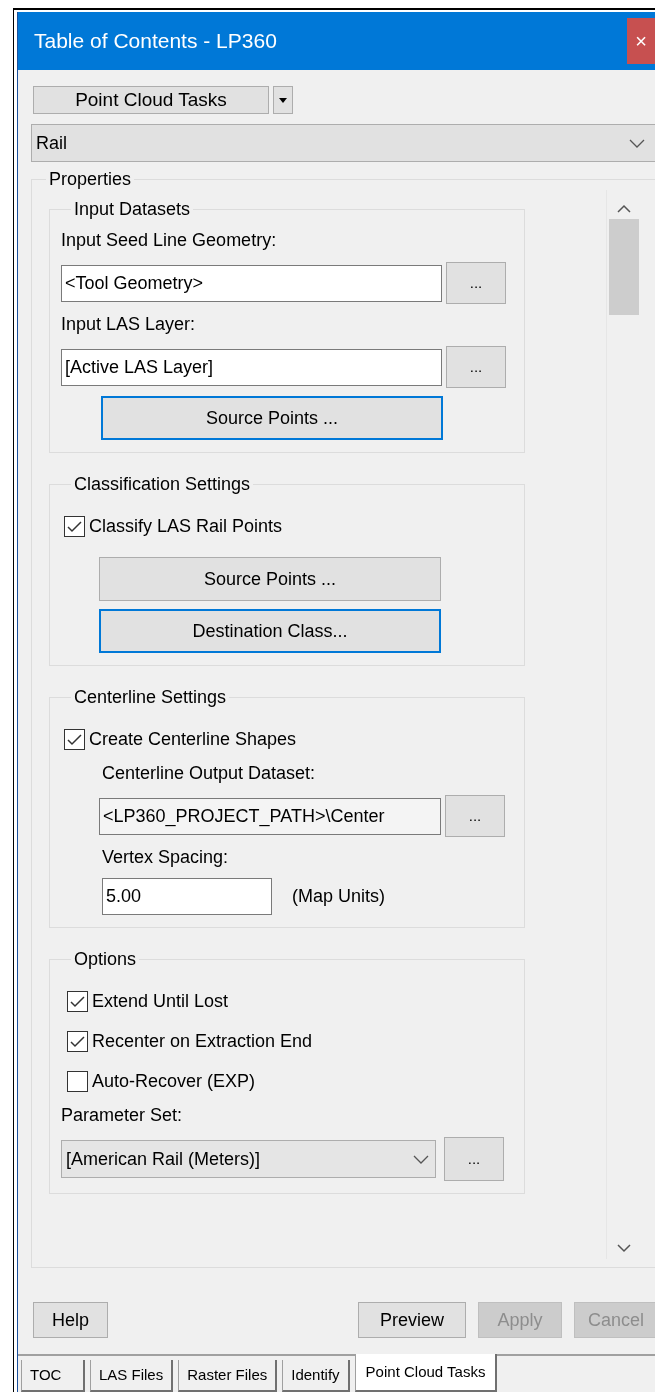 The width and height of the screenshot is (655, 1392). What do you see at coordinates (150, 697) in the screenshot?
I see `group-title: Centerline Settings` at bounding box center [150, 697].